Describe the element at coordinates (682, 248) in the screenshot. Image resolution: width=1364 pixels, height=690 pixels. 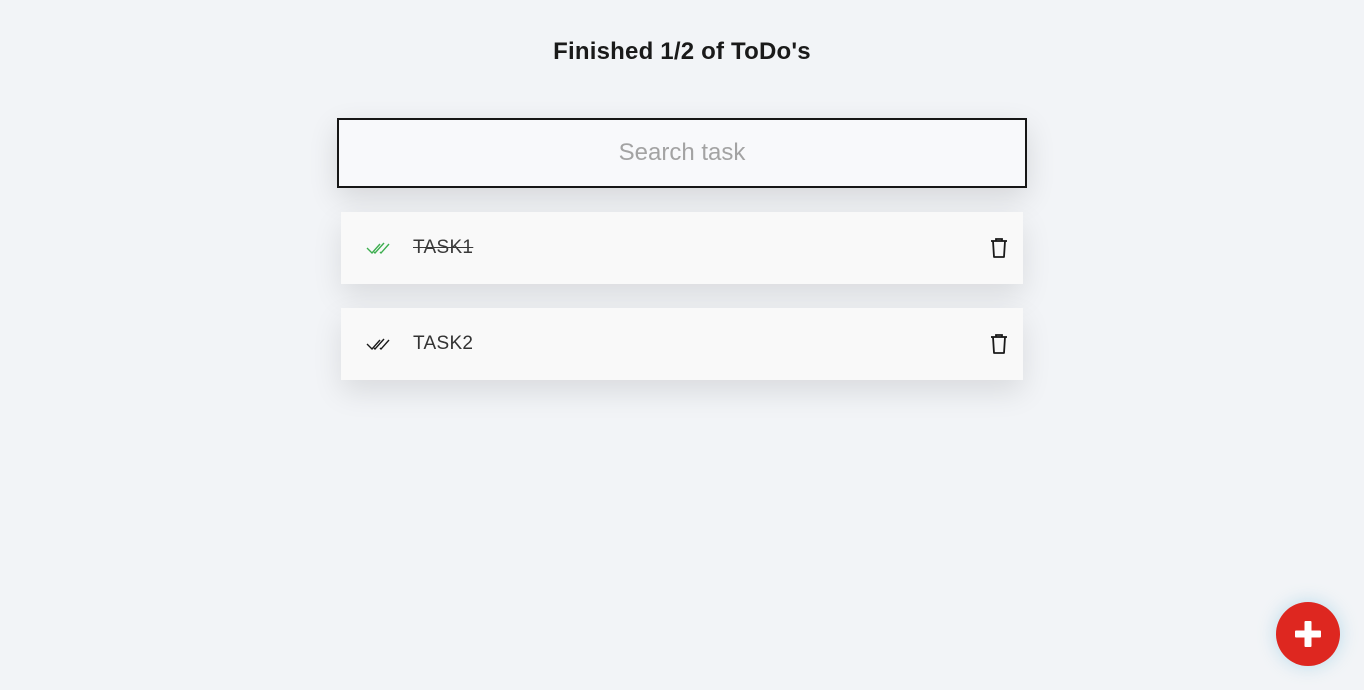
I see `task-item: TASK1` at that location.